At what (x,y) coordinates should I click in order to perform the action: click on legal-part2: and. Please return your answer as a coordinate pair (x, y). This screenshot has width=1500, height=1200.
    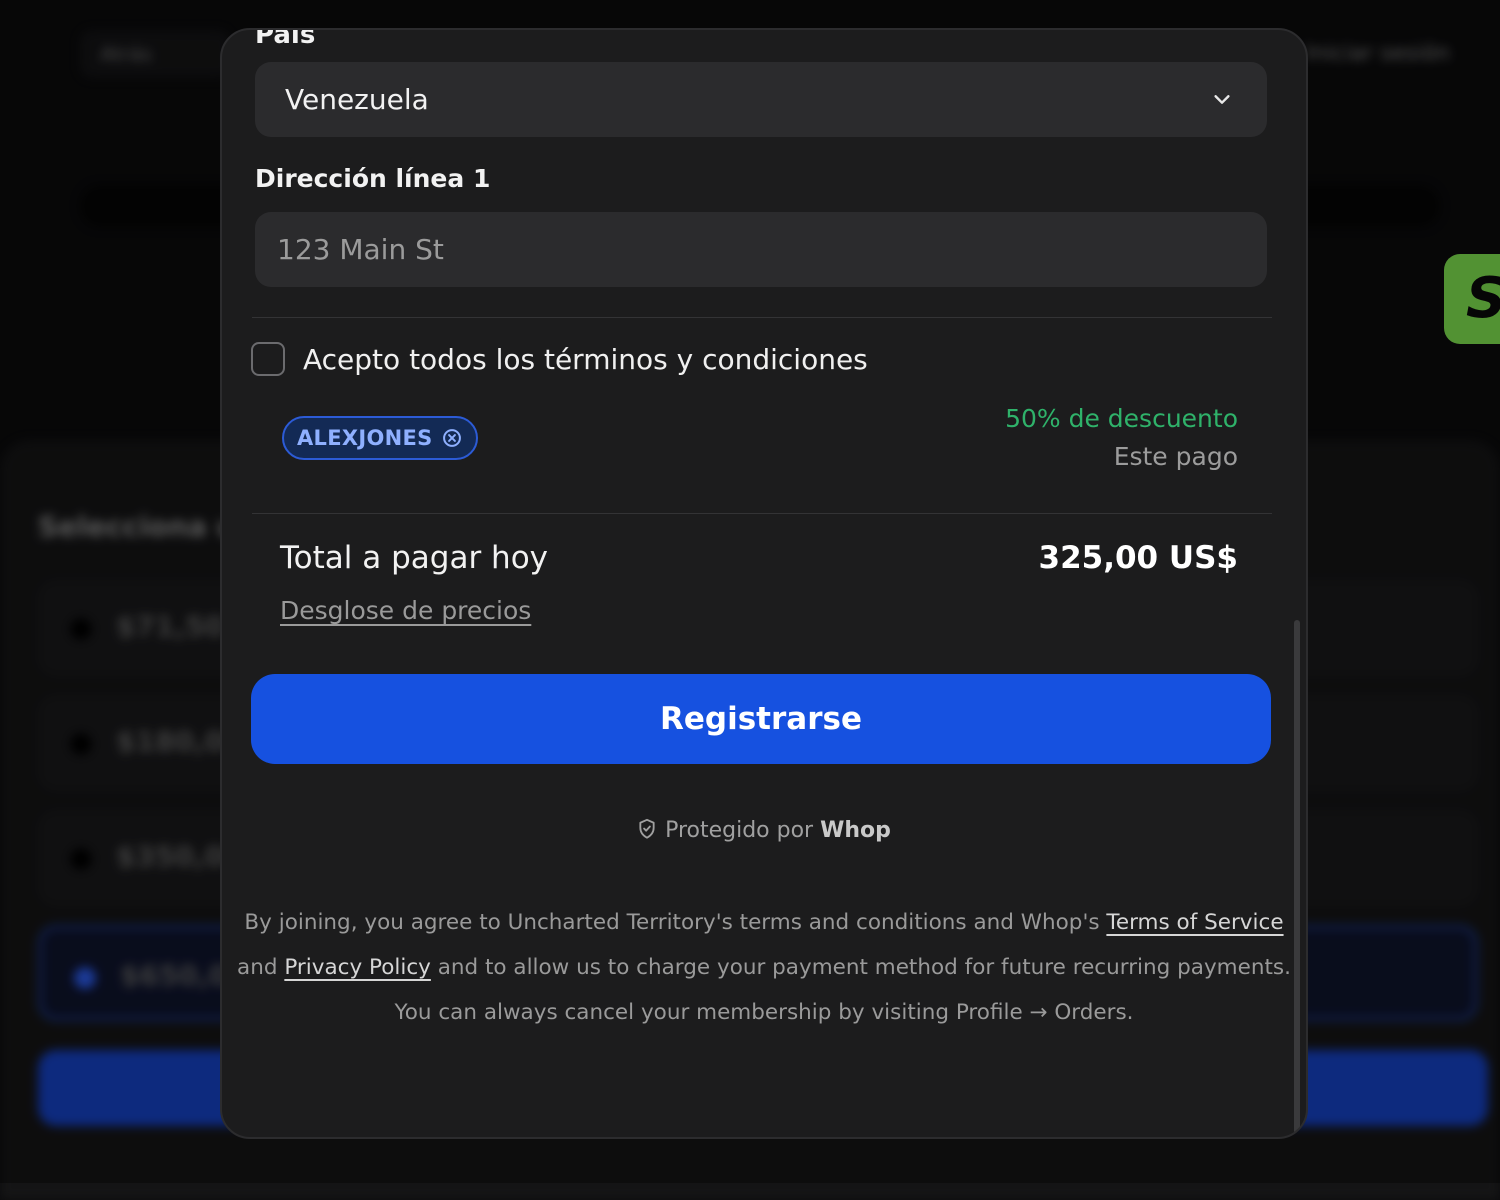
    Looking at the image, I should click on (261, 967).